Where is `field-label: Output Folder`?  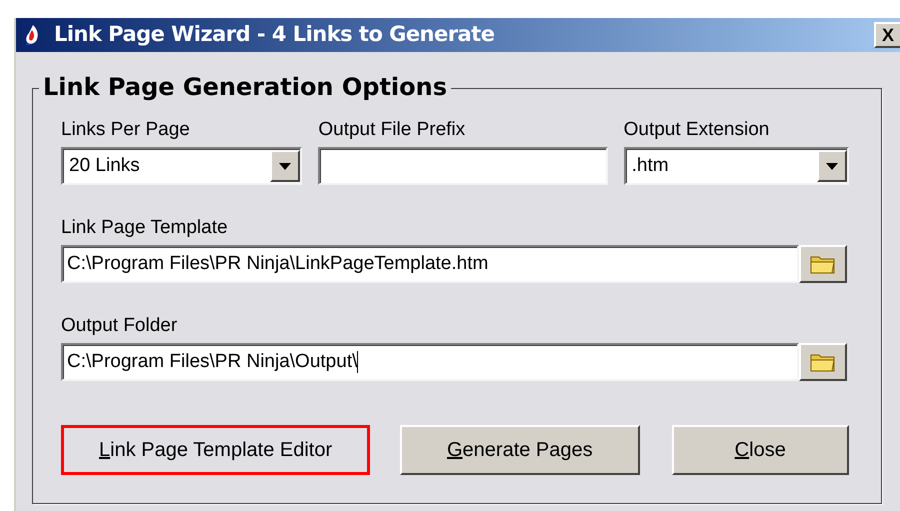 field-label: Output Folder is located at coordinates (119, 326).